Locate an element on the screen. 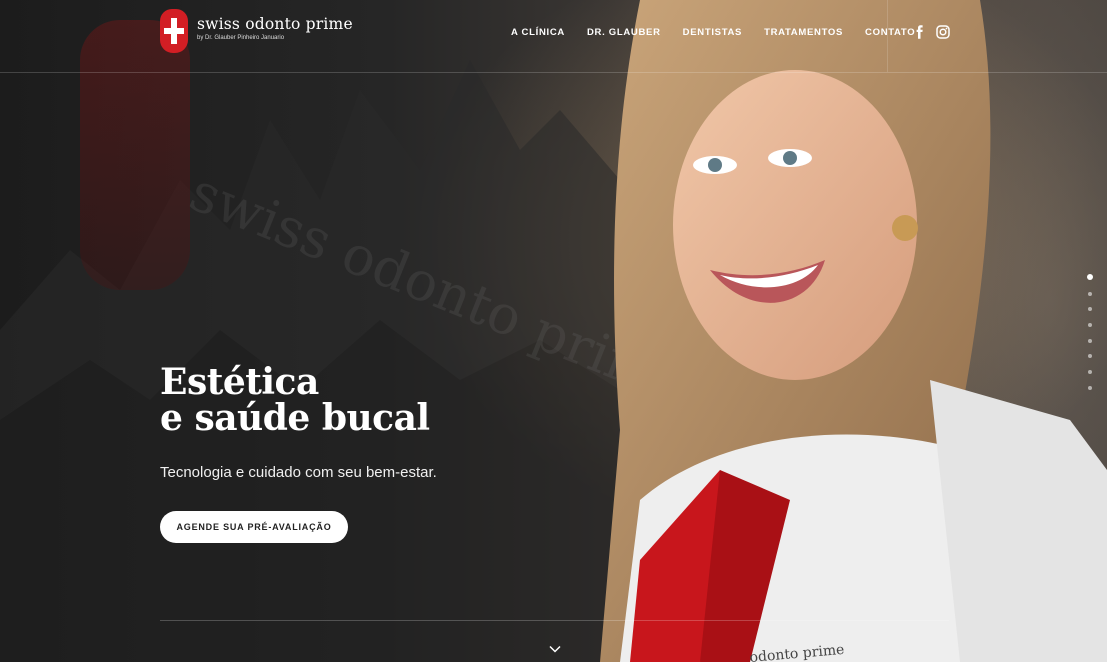 This screenshot has width=1107, height=662. hero-title-line-1: Estética is located at coordinates (239, 382).